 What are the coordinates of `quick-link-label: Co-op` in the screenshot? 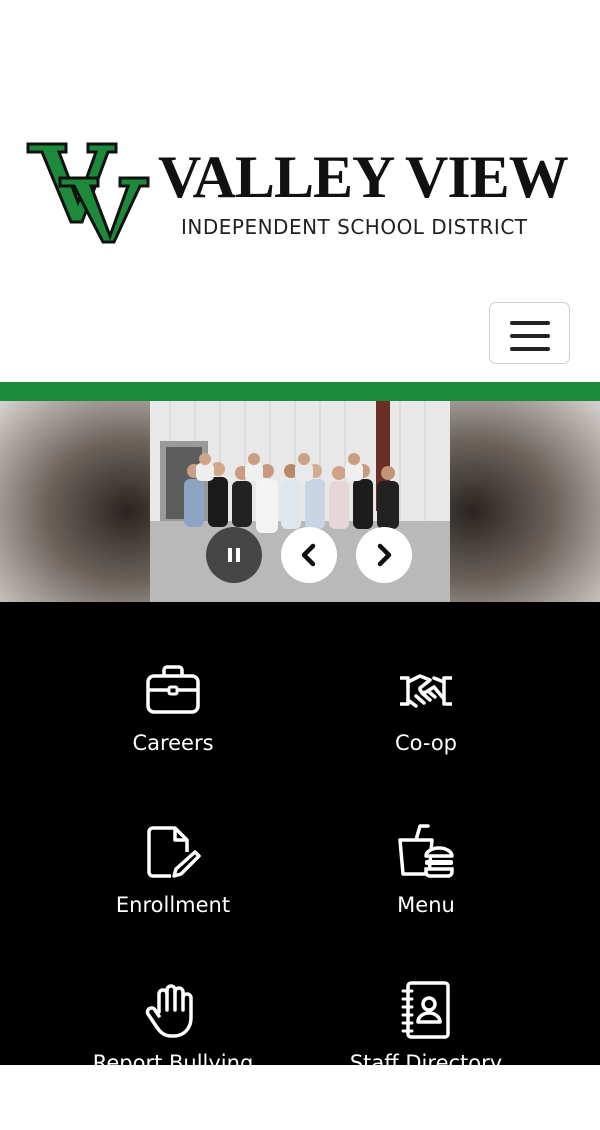 It's located at (426, 743).